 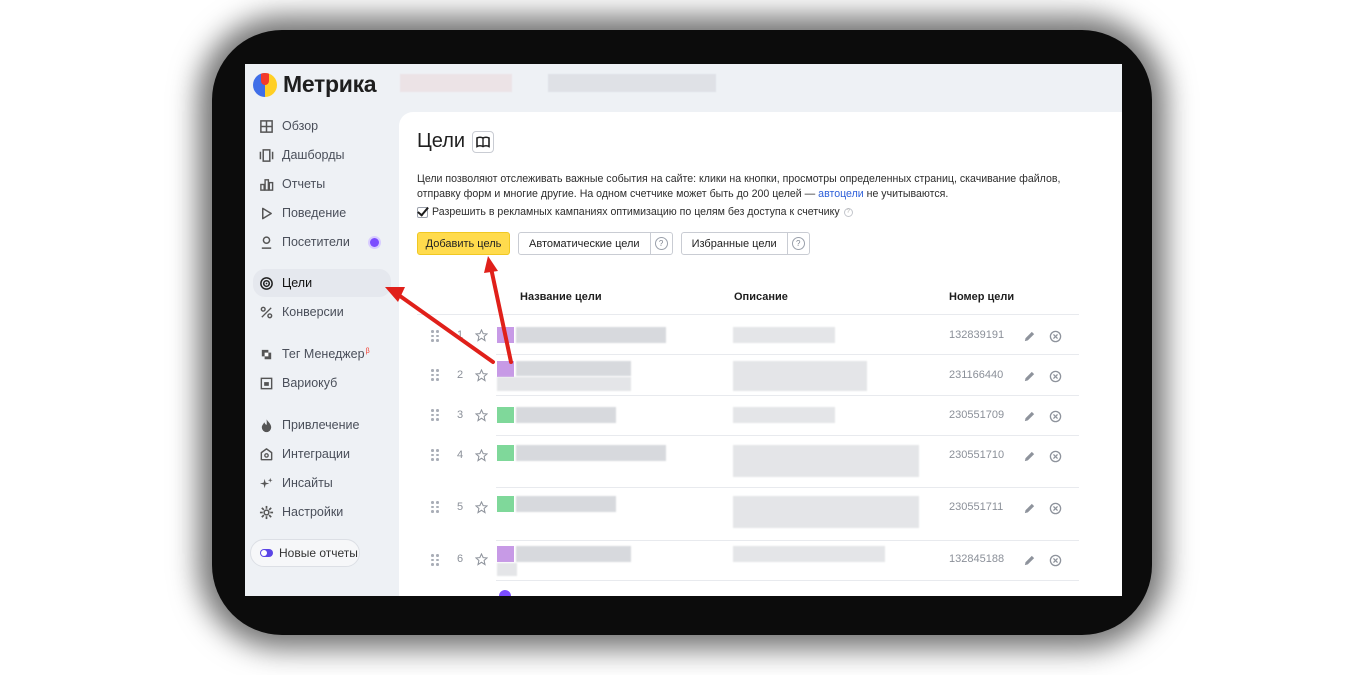 I want to click on sidebar-item-conversions: Конверсии, so click(x=321, y=312).